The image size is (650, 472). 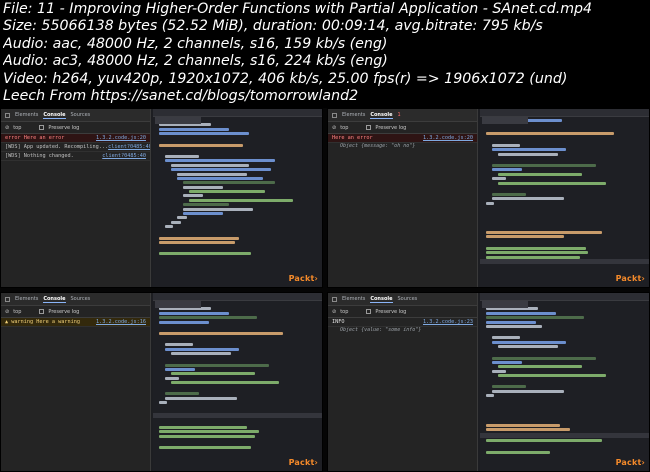 What do you see at coordinates (35, 138) in the screenshot?
I see `message-text: error Here an error` at bounding box center [35, 138].